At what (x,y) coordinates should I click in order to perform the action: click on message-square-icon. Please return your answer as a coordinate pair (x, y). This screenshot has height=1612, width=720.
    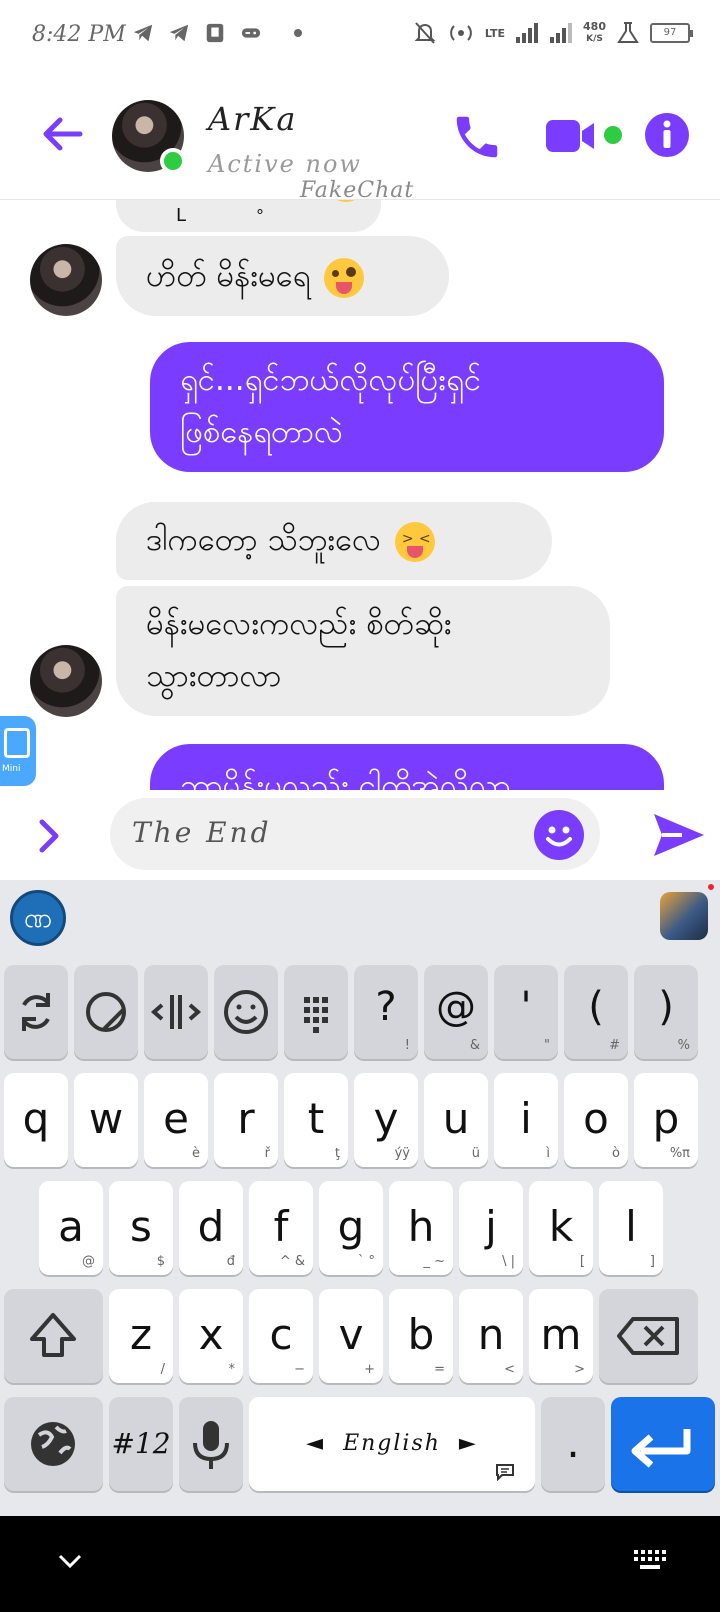
    Looking at the image, I should click on (505, 1472).